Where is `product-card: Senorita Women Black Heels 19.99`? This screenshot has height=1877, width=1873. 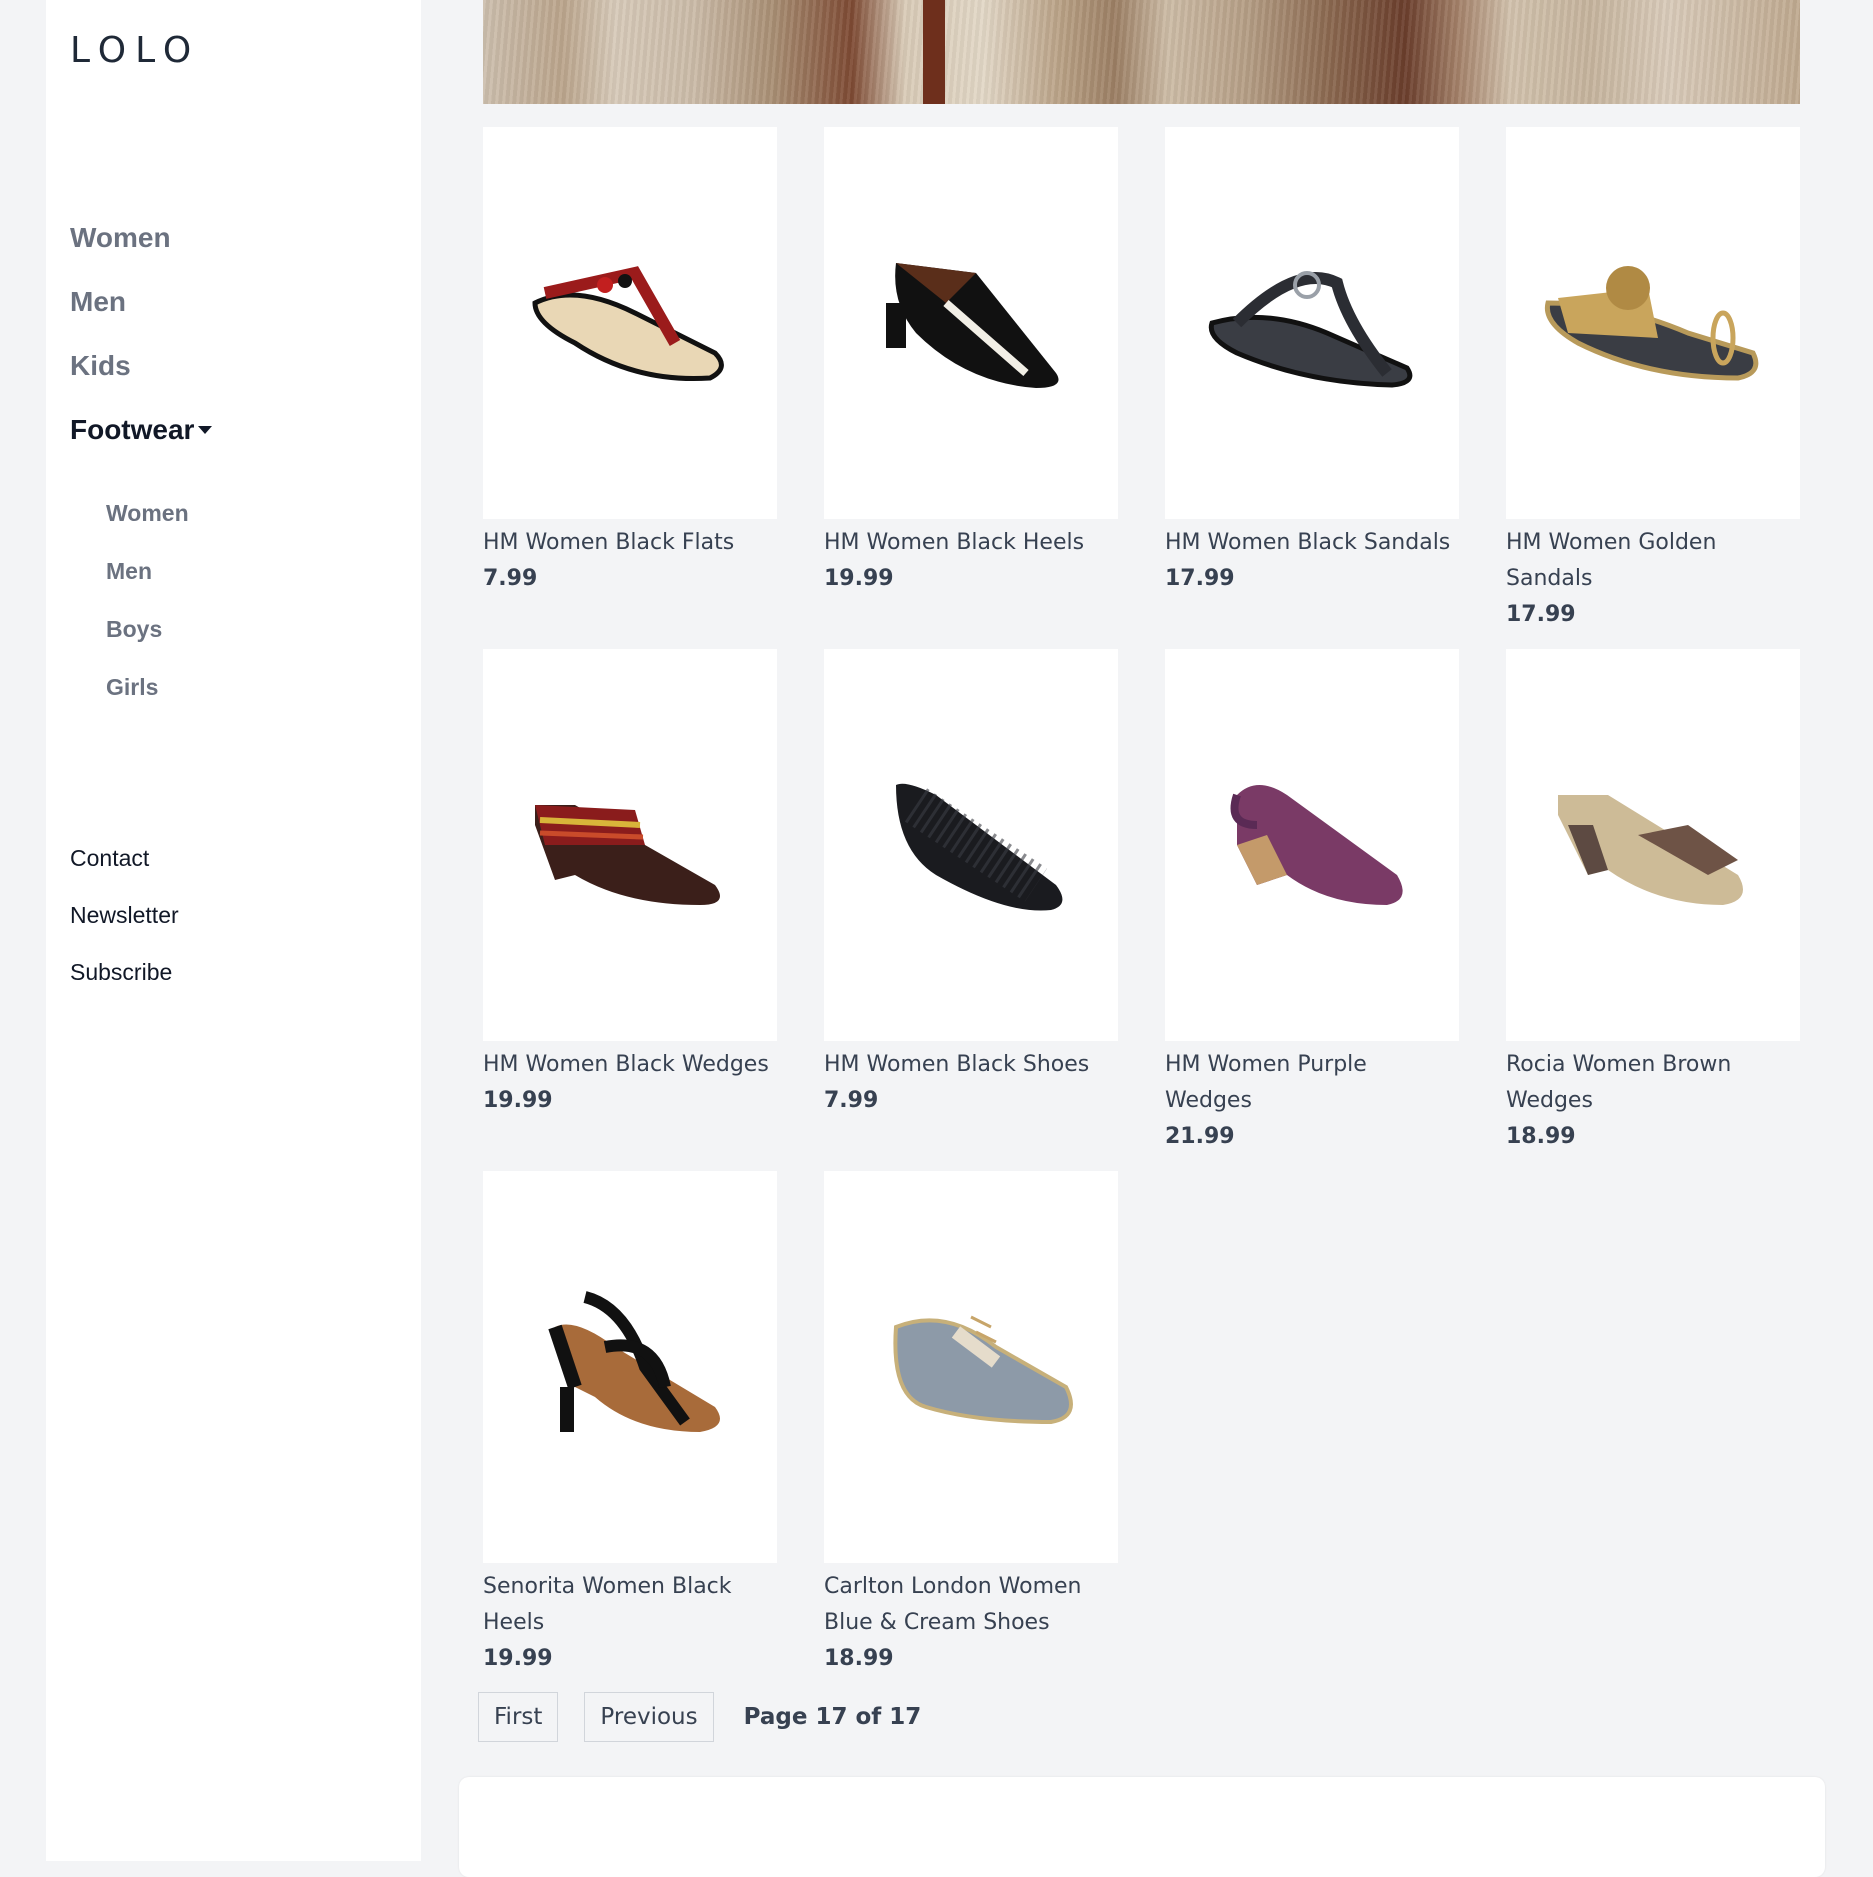
product-card: Senorita Women Black Heels 19.99 is located at coordinates (630, 1424).